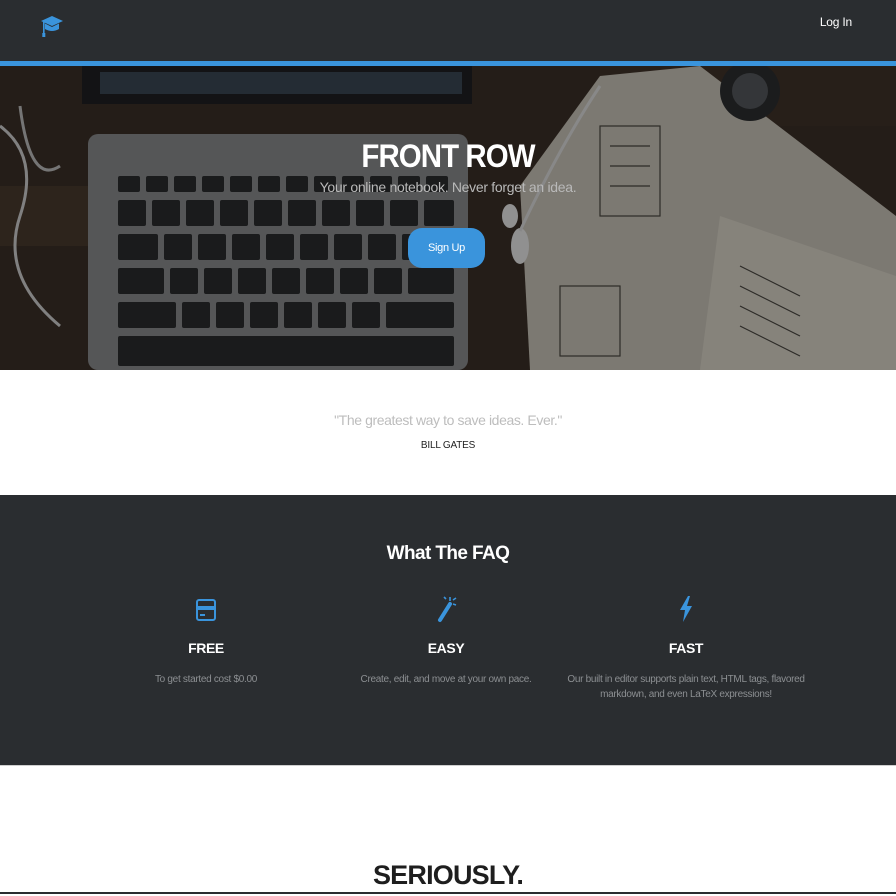  I want to click on credit-card-icon, so click(206, 610).